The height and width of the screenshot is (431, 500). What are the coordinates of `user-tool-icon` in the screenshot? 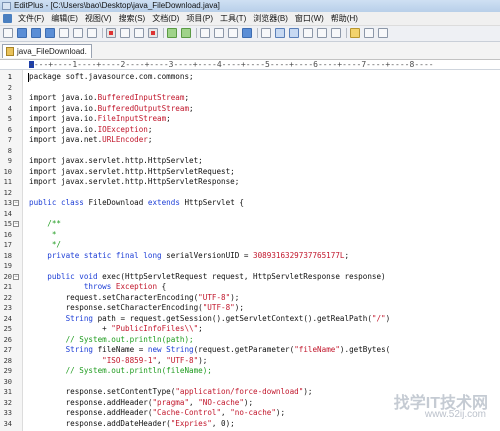 It's located at (369, 33).